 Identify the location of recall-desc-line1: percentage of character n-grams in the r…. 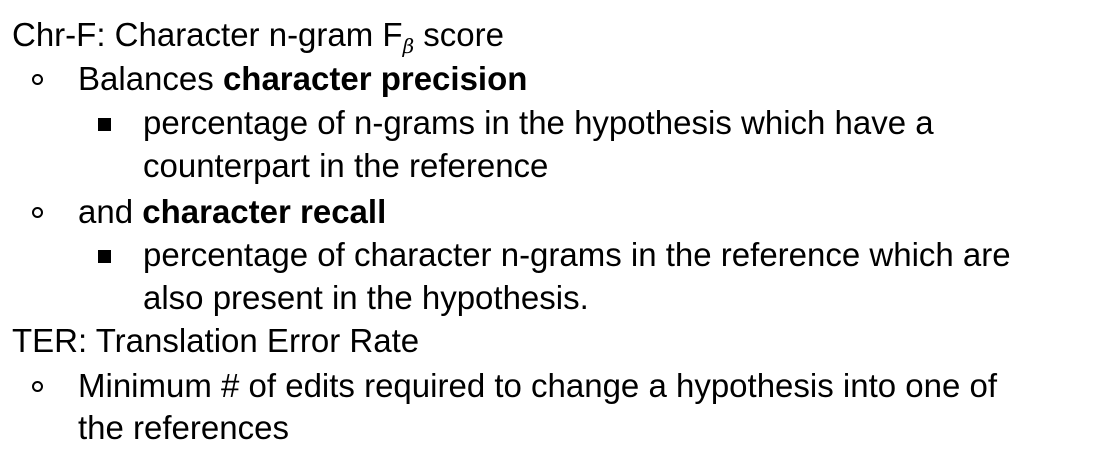
(577, 254).